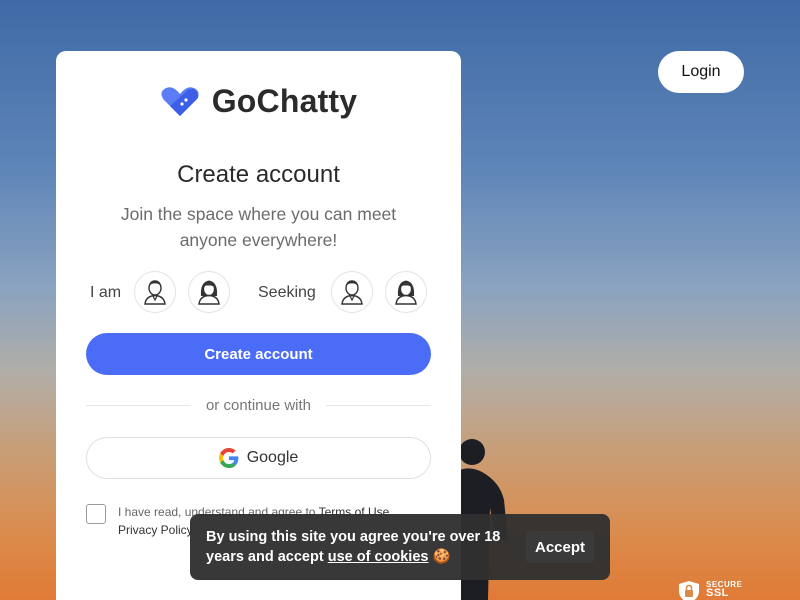 The height and width of the screenshot is (600, 800). I want to click on accept-cookies-button: Accept, so click(560, 547).